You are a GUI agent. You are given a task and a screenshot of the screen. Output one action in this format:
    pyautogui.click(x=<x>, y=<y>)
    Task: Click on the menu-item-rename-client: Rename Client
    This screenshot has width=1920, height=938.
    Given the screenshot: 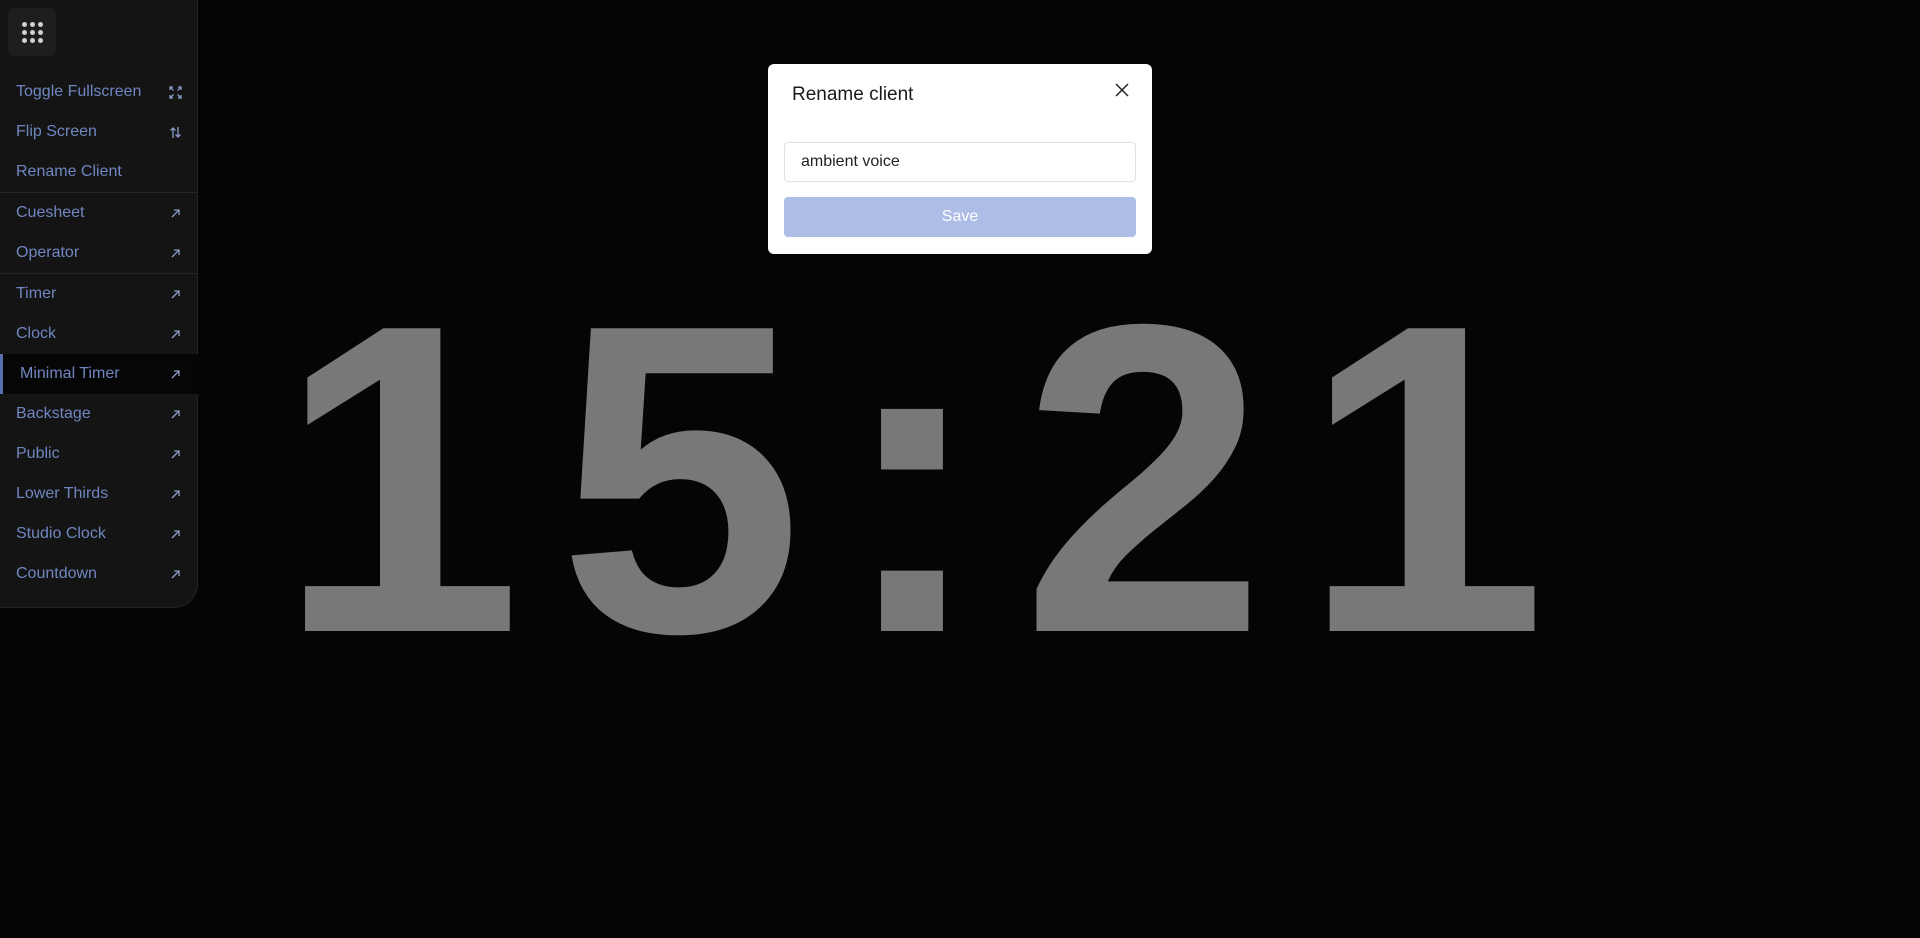 What is the action you would take?
    pyautogui.click(x=99, y=172)
    